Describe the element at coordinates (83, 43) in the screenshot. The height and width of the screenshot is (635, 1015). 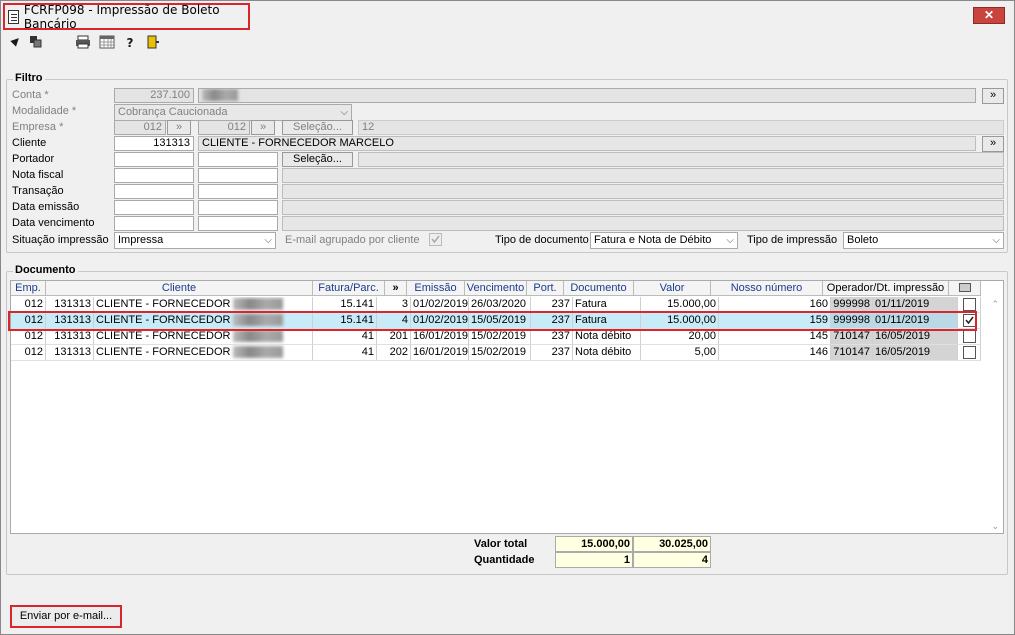
I see `print-icon` at that location.